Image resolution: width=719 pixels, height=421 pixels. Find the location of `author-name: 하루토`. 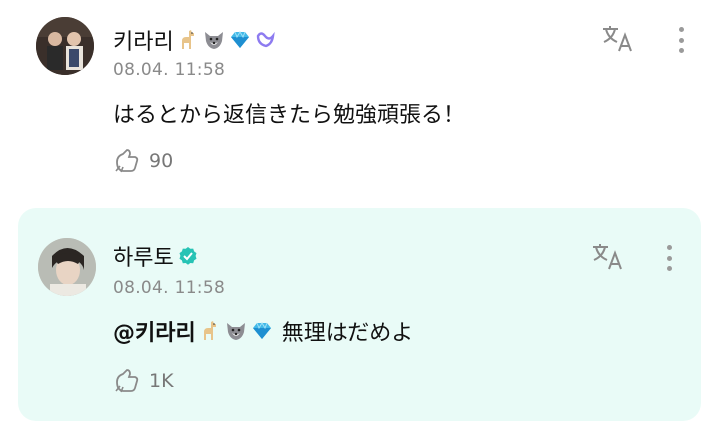

author-name: 하루토 is located at coordinates (143, 258).